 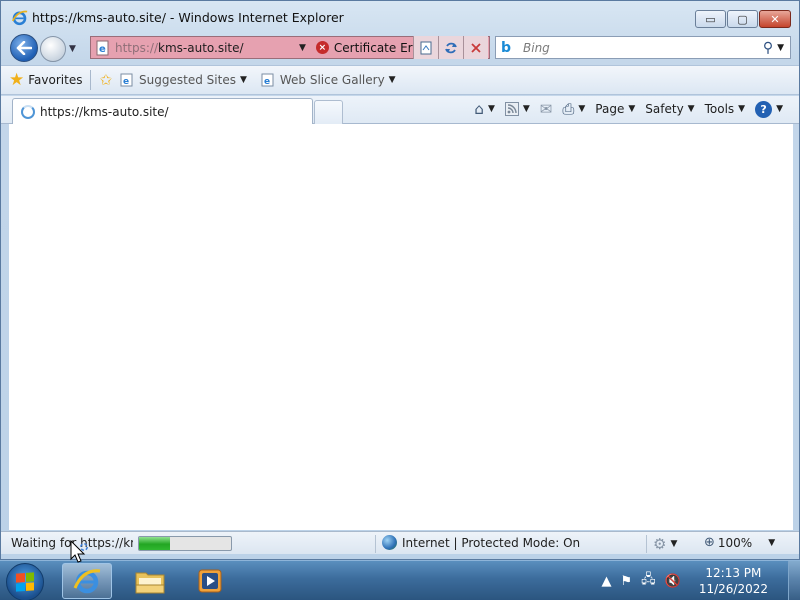 I want to click on taskbar-internet-explorer, so click(x=87, y=581).